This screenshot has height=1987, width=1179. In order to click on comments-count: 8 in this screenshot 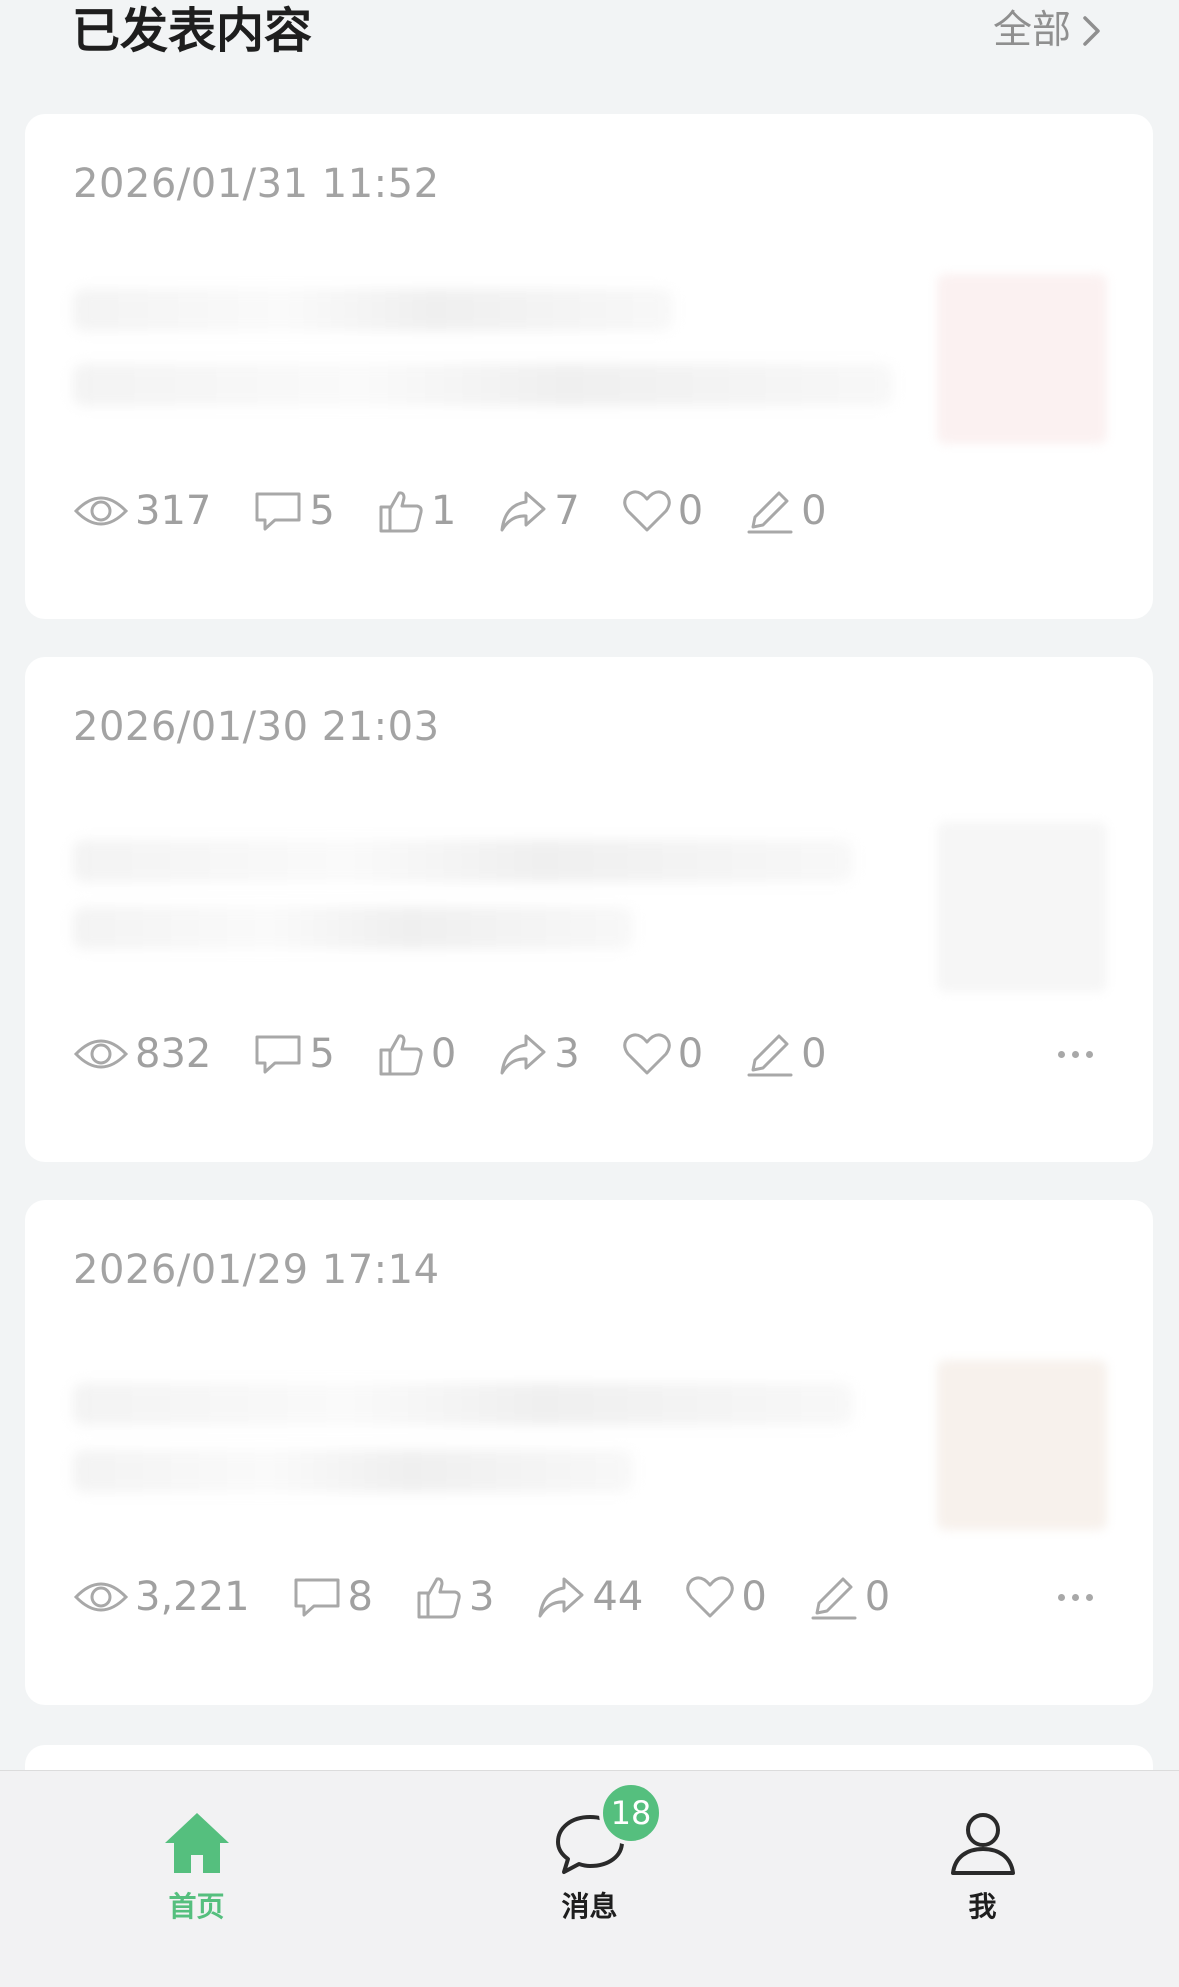, I will do `click(360, 1597)`.